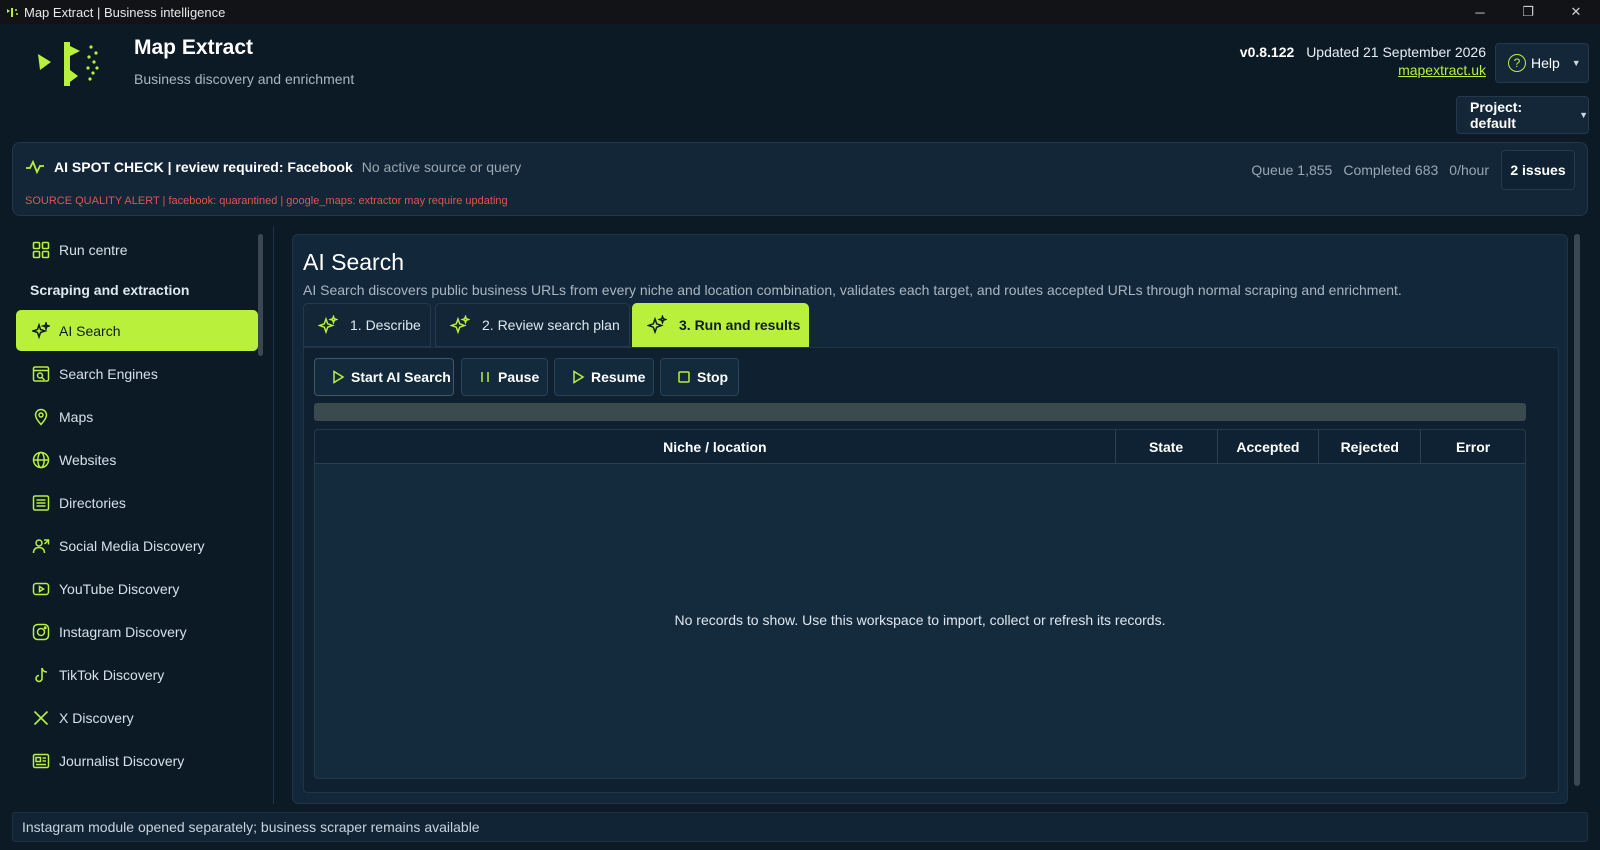 Image resolution: width=1600 pixels, height=850 pixels. I want to click on project-label: Project: default, so click(1496, 115).